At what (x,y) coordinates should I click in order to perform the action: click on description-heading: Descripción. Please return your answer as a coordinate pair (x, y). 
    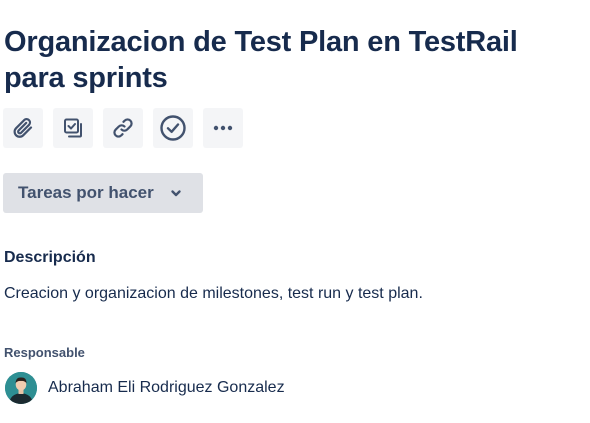
    Looking at the image, I should click on (50, 257).